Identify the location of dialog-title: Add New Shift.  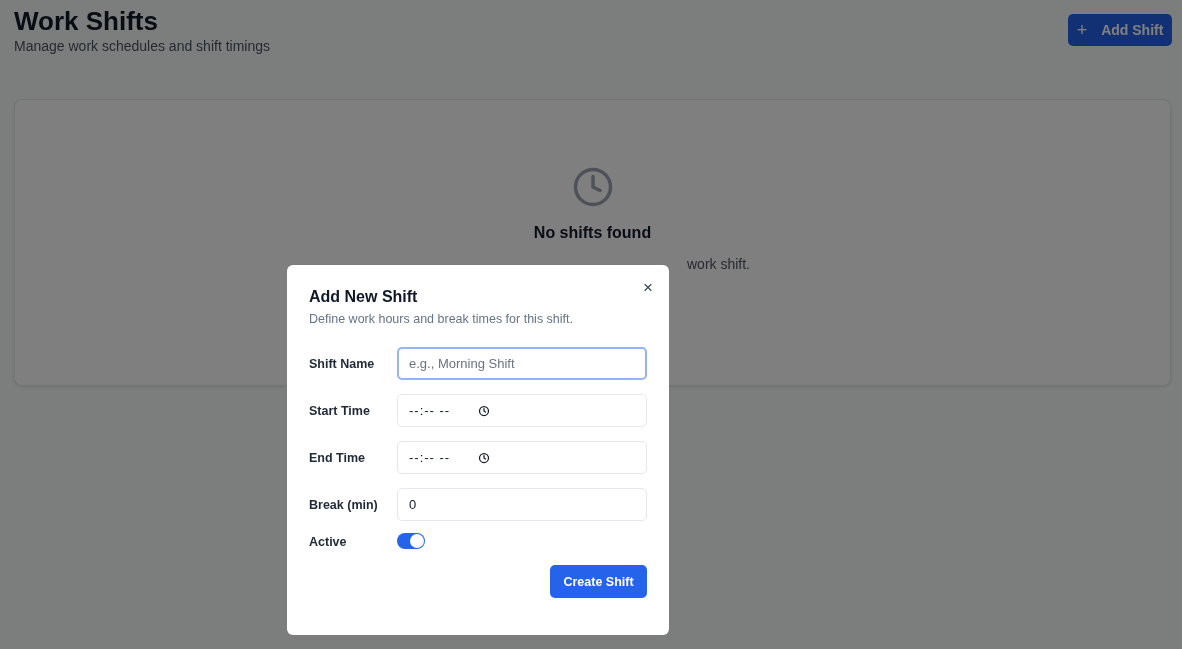
(363, 297).